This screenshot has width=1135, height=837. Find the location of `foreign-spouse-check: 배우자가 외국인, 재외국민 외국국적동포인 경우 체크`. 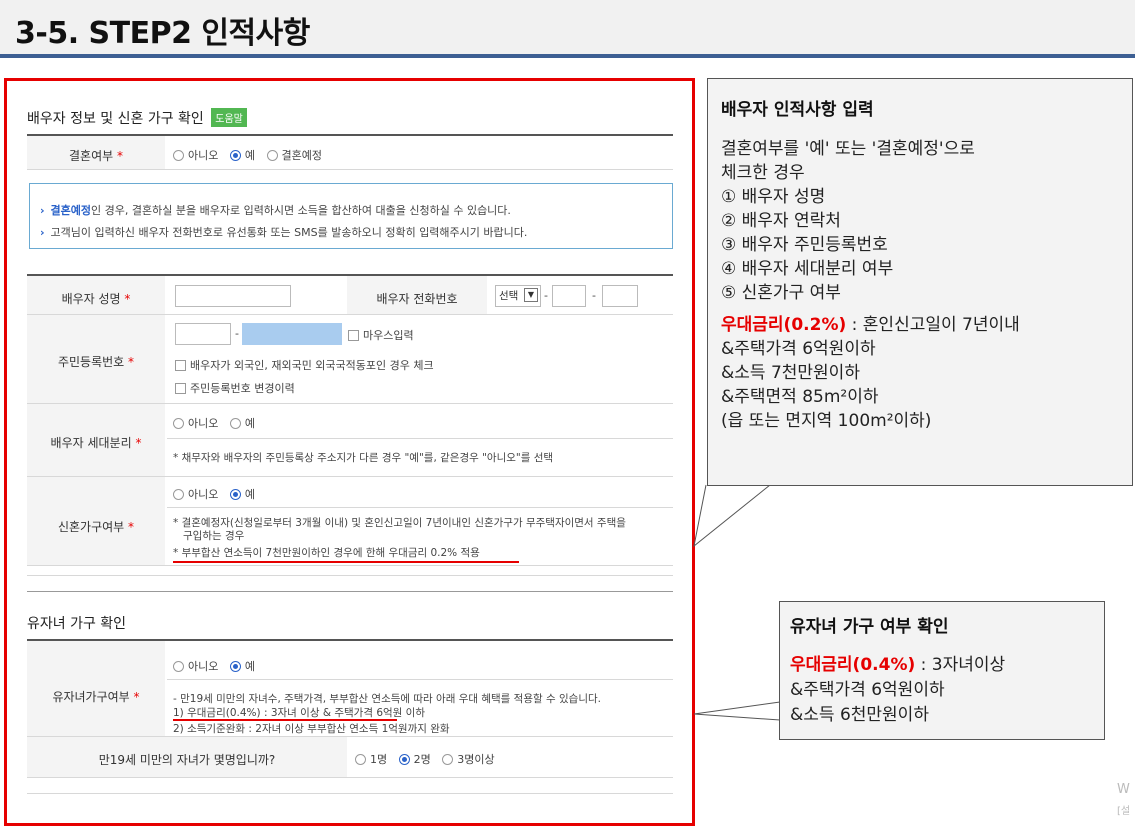

foreign-spouse-check: 배우자가 외국인, 재외국민 외국국적동포인 경우 체크 is located at coordinates (304, 365).